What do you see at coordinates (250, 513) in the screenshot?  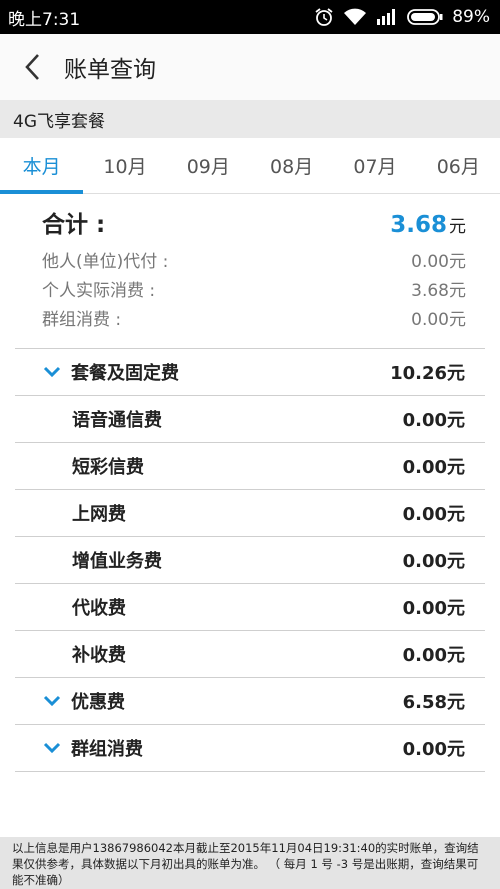 I see `fee-item-data: 上网费 0.00元` at bounding box center [250, 513].